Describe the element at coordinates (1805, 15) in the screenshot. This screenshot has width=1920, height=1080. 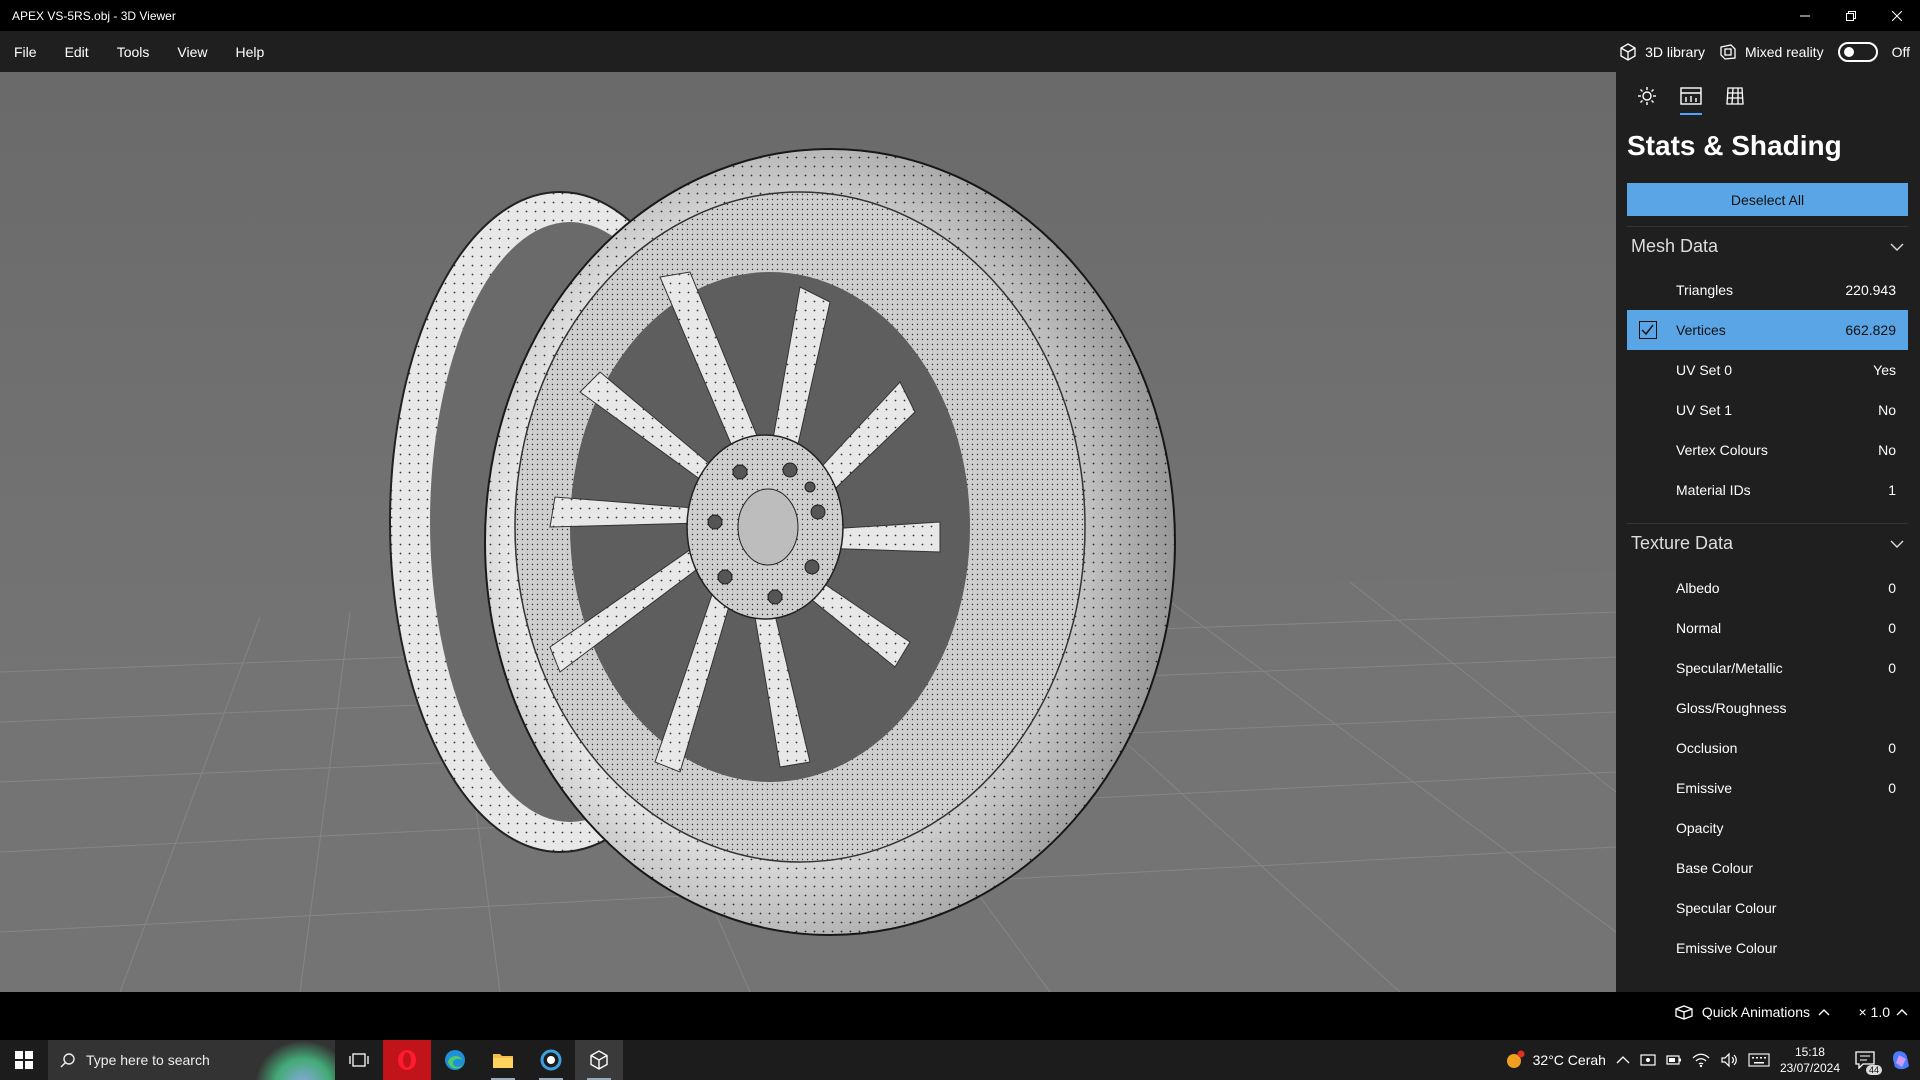
I see `minimize-button` at that location.